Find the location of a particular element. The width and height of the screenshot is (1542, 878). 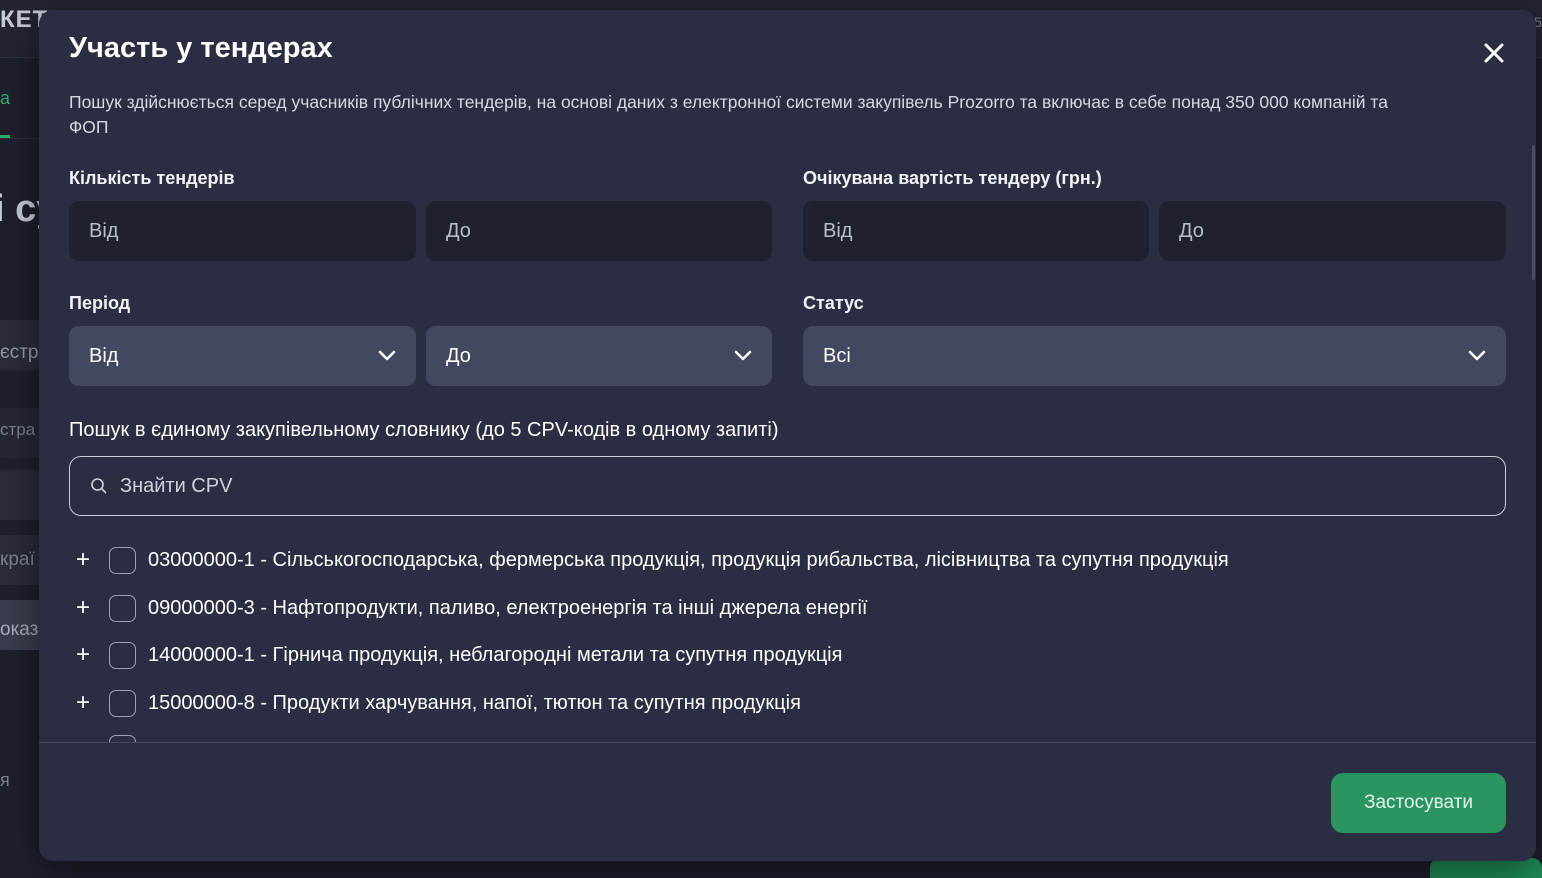

cpv-search-box is located at coordinates (787, 486).